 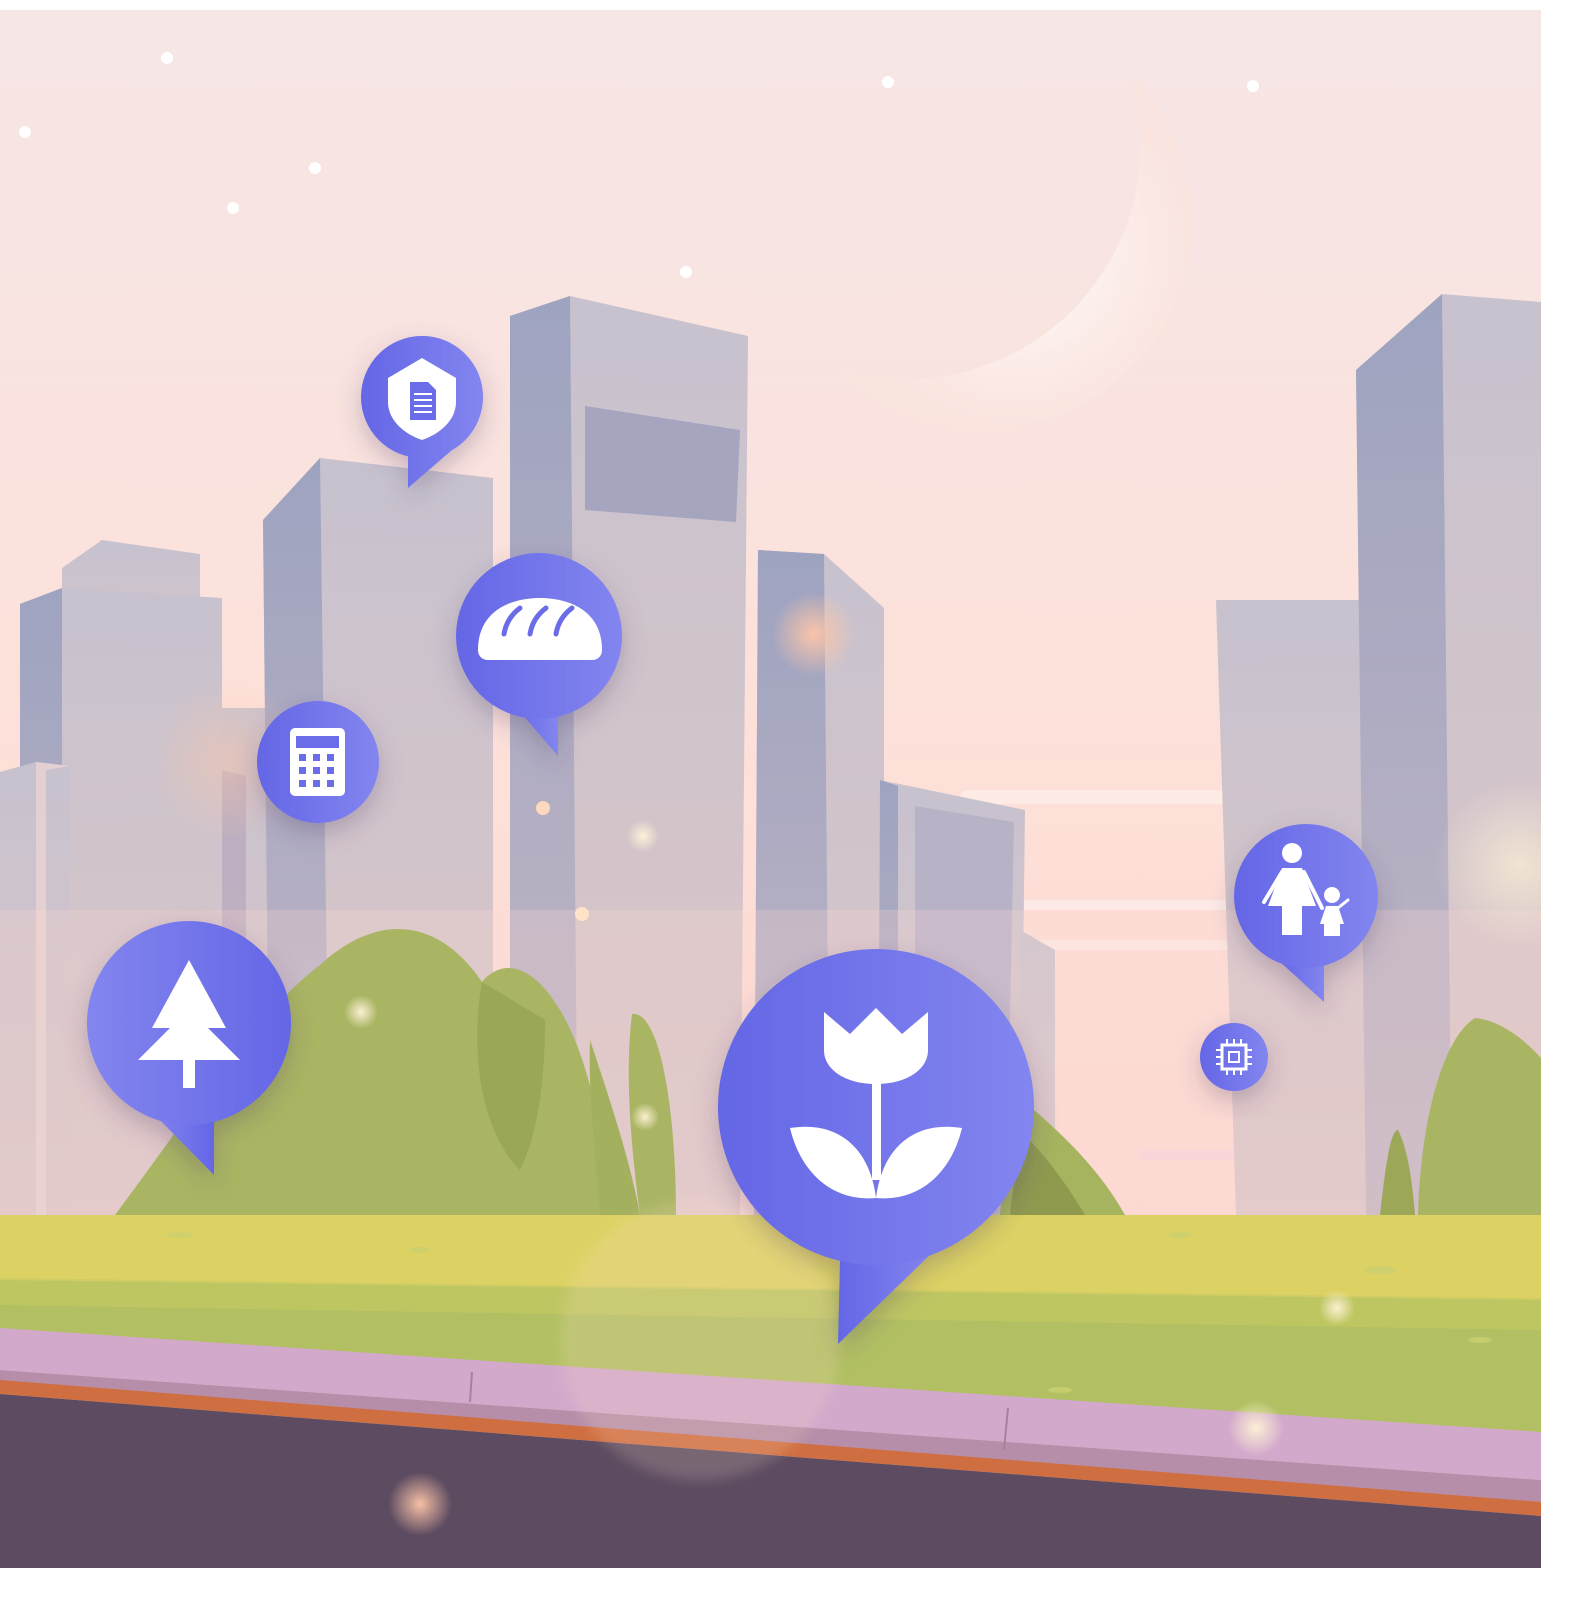 What do you see at coordinates (1234, 1057) in the screenshot?
I see `pin-chip` at bounding box center [1234, 1057].